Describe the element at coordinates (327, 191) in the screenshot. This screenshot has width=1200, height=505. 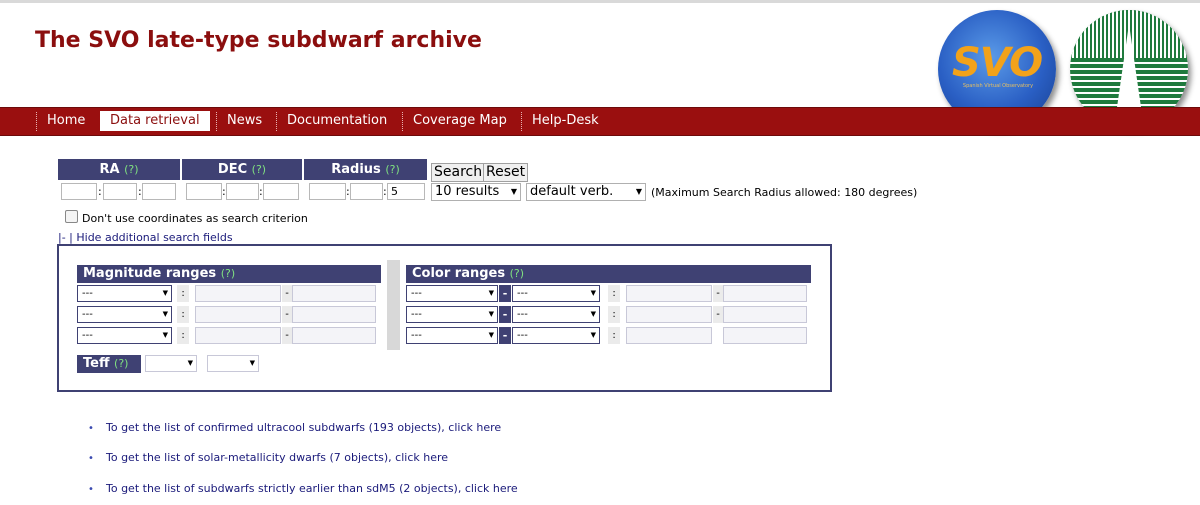
I see `radius-degrees-input` at that location.